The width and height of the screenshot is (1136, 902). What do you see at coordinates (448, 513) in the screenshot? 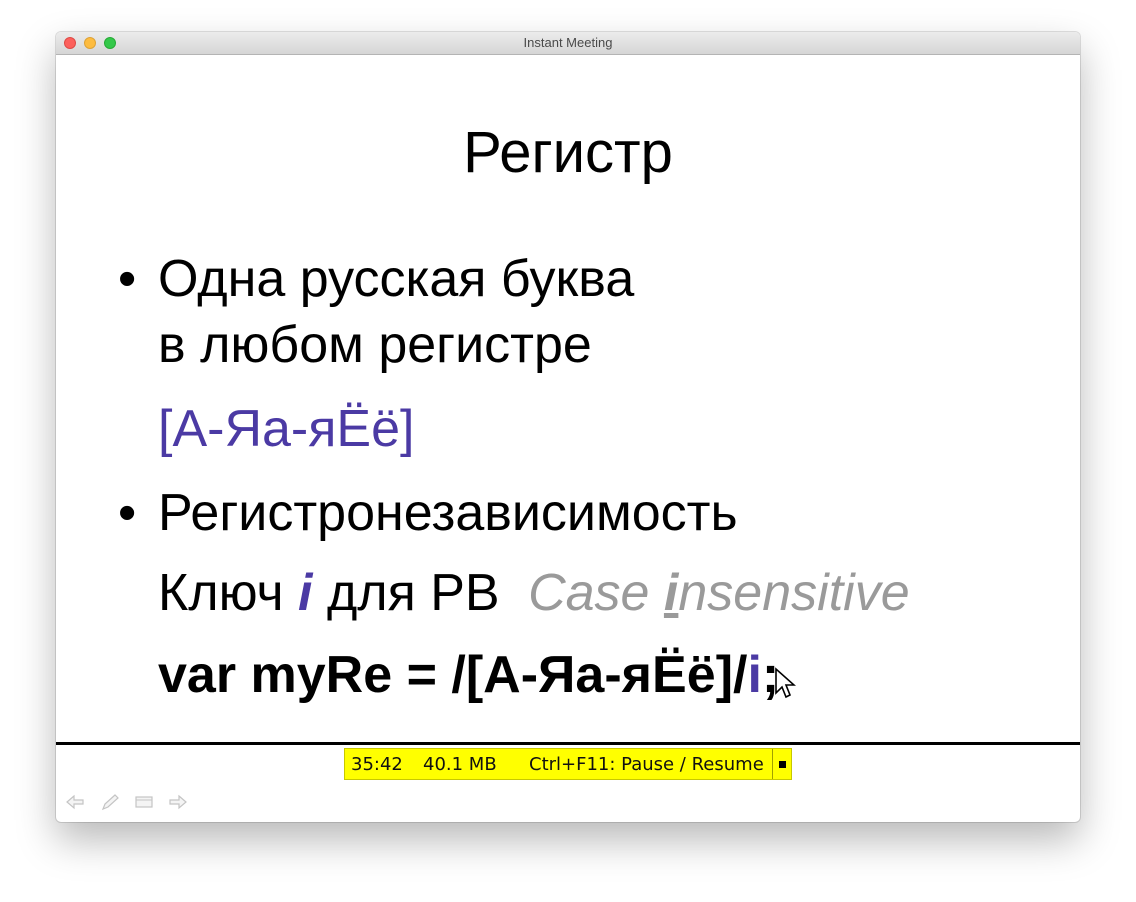
I see `bullet2-heading: Регистронезависимость` at bounding box center [448, 513].